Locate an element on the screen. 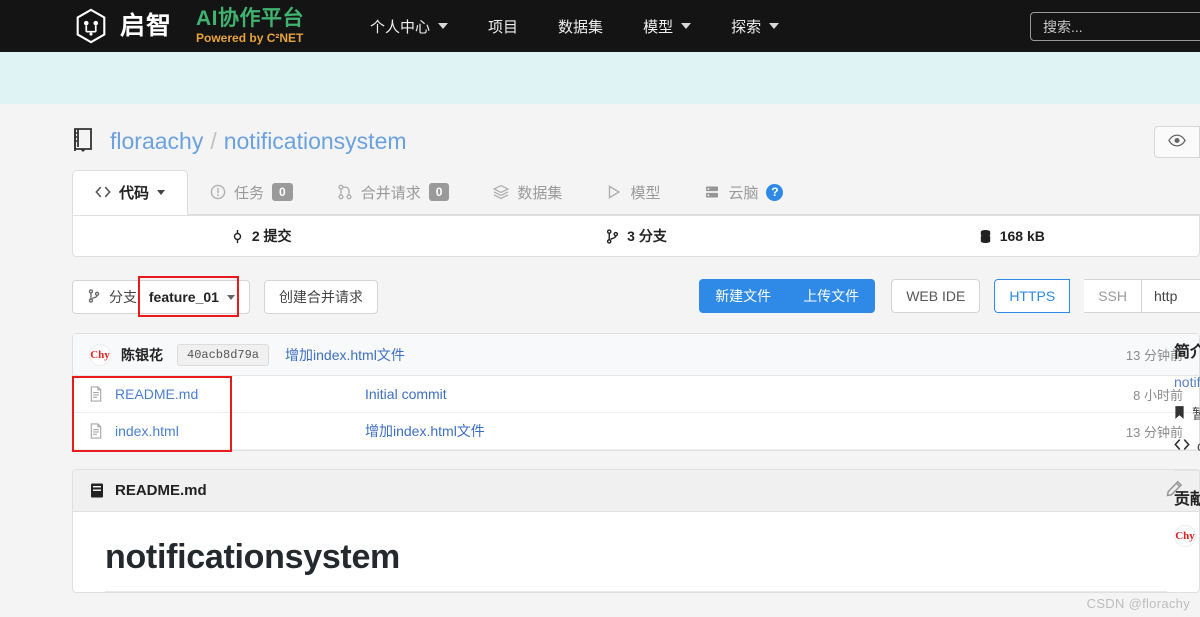  tab-label: 合并请求 is located at coordinates (390, 193).